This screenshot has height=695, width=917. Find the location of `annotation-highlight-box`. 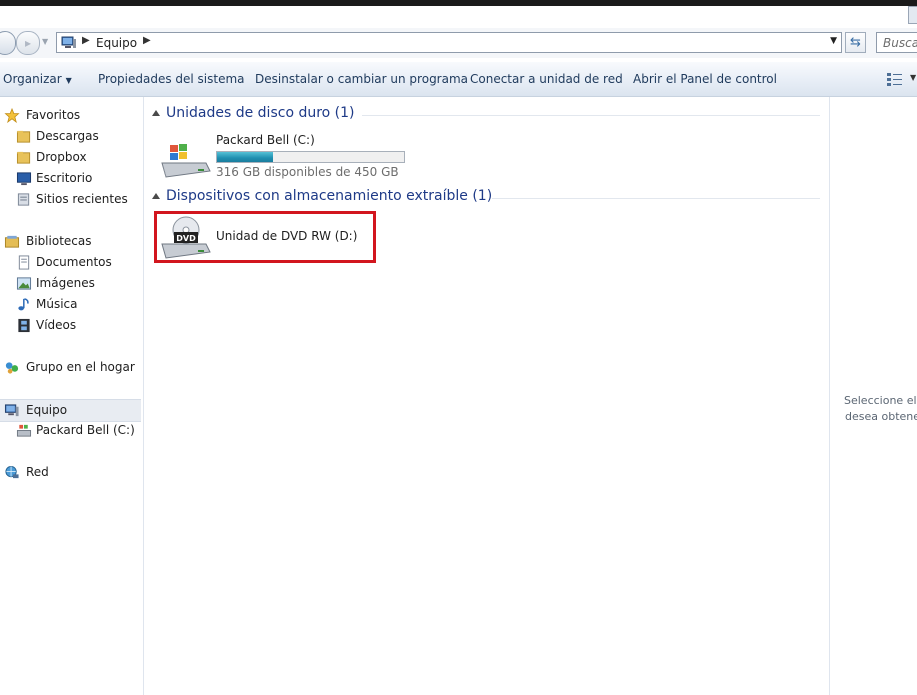

annotation-highlight-box is located at coordinates (265, 237).